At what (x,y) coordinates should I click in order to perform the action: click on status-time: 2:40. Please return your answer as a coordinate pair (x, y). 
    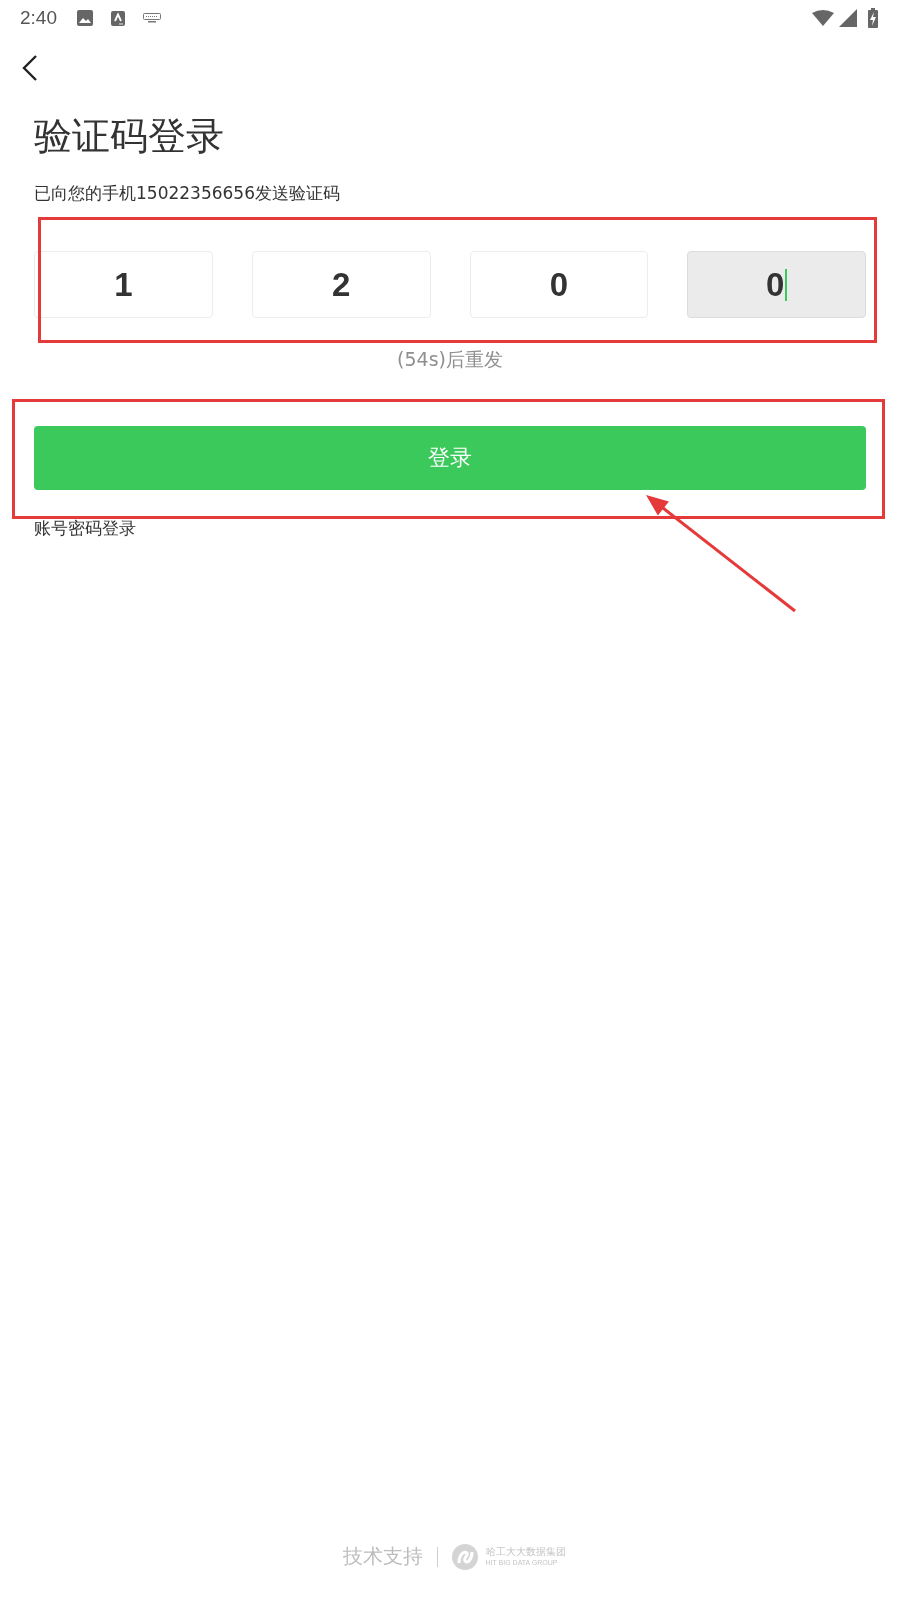
    Looking at the image, I should click on (38, 18).